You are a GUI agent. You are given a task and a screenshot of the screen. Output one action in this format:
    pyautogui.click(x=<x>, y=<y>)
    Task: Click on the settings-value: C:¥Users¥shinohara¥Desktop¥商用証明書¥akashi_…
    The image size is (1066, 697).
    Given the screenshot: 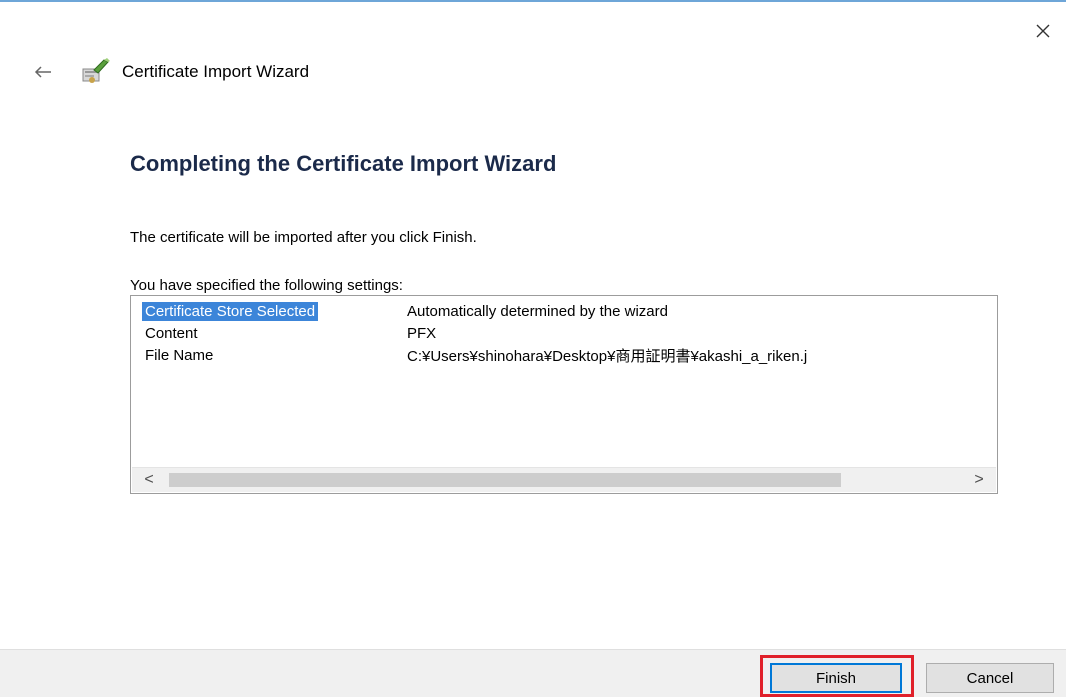 What is the action you would take?
    pyautogui.click(x=607, y=356)
    